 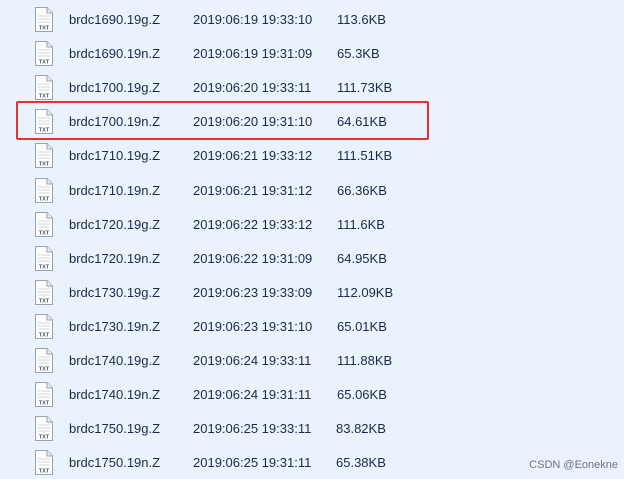 I want to click on file-name: brdc1690.19g.Z, so click(x=114, y=20).